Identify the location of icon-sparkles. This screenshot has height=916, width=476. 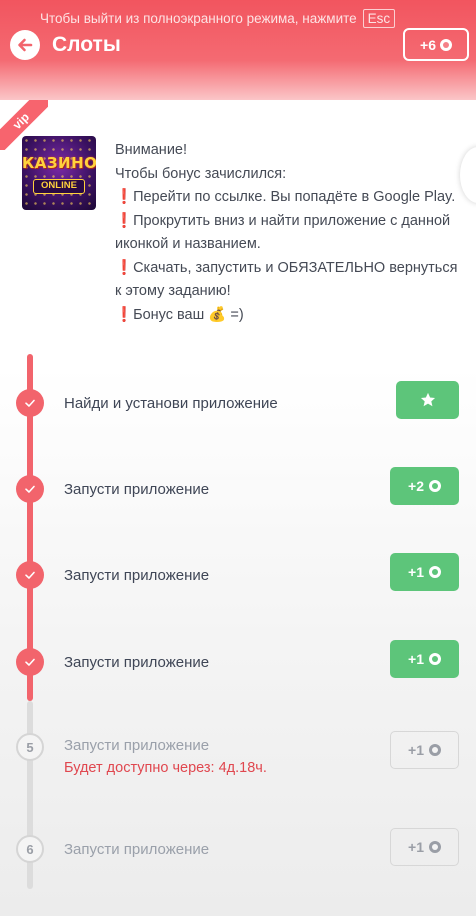
(59, 173).